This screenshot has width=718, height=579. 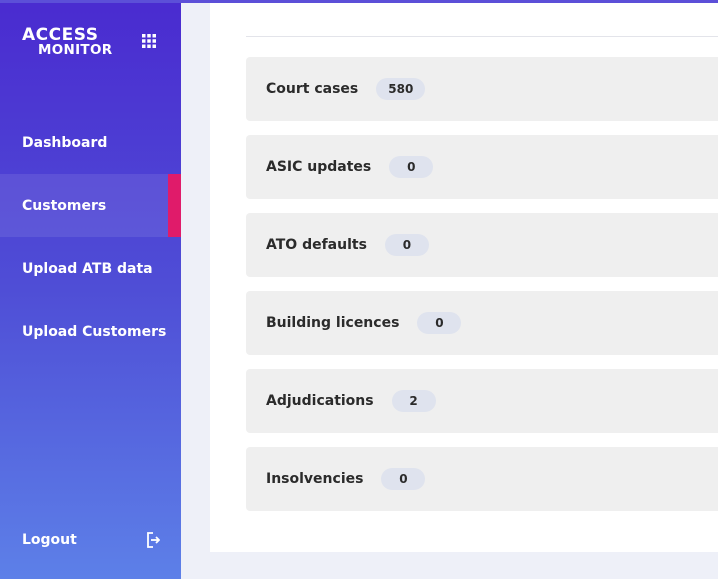 What do you see at coordinates (320, 401) in the screenshot?
I see `row-label: Adjudications` at bounding box center [320, 401].